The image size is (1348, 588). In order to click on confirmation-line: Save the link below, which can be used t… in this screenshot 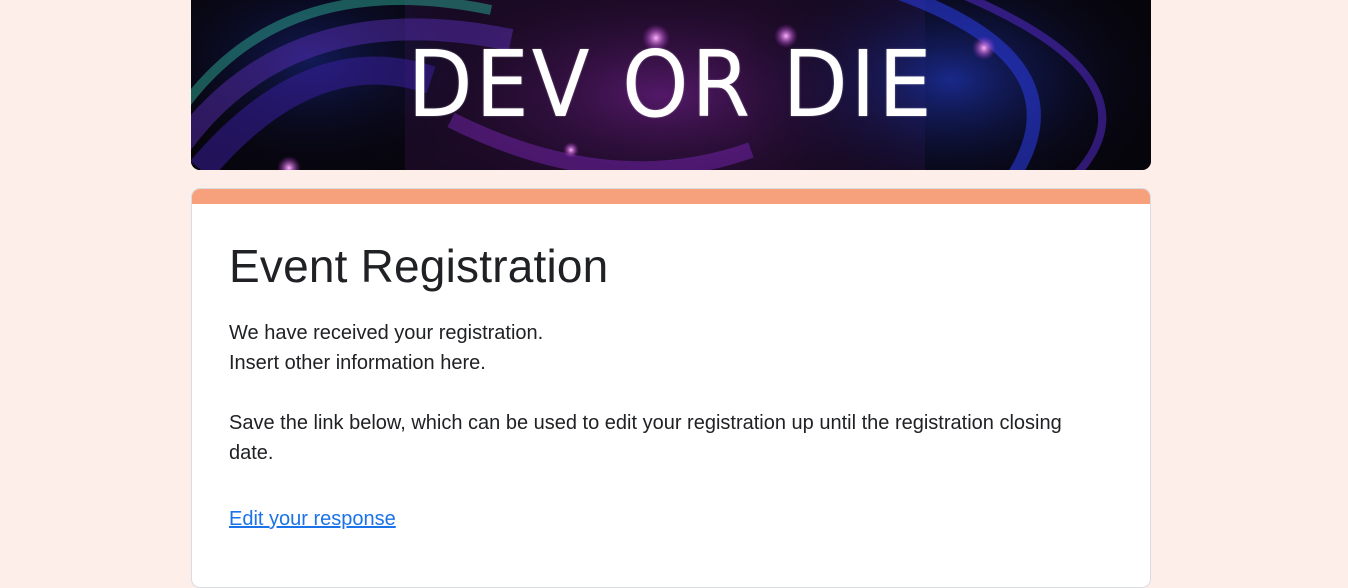, I will do `click(645, 438)`.